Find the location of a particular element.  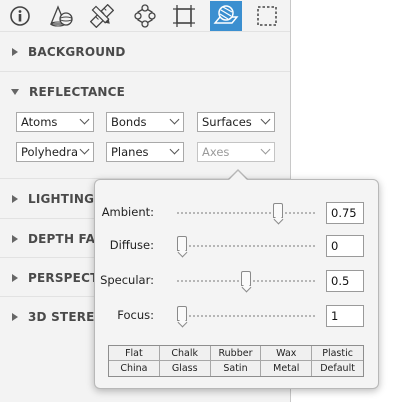

polyhedra-dropdown: Polyhedra is located at coordinates (55, 152).